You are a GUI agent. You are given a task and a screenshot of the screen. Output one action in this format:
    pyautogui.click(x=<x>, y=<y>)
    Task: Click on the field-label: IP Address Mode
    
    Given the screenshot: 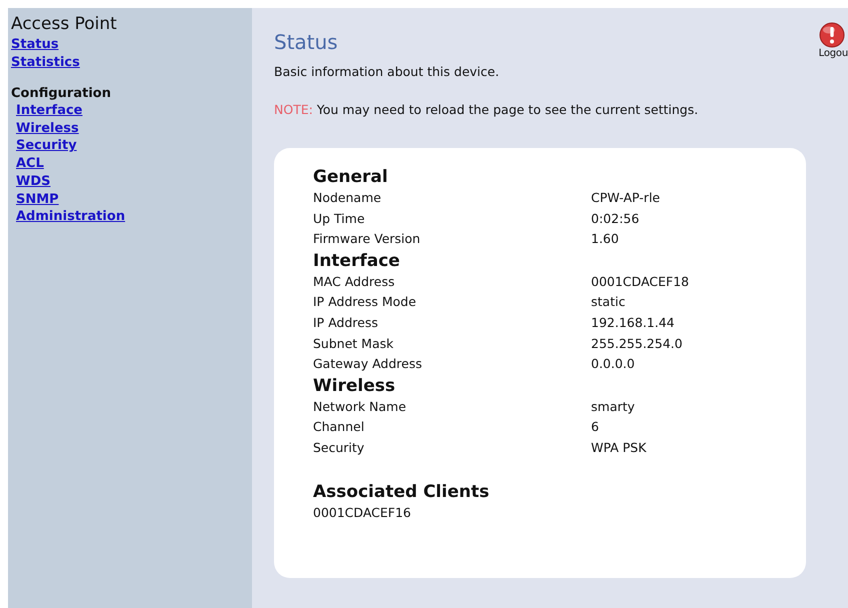 What is the action you would take?
    pyautogui.click(x=365, y=302)
    